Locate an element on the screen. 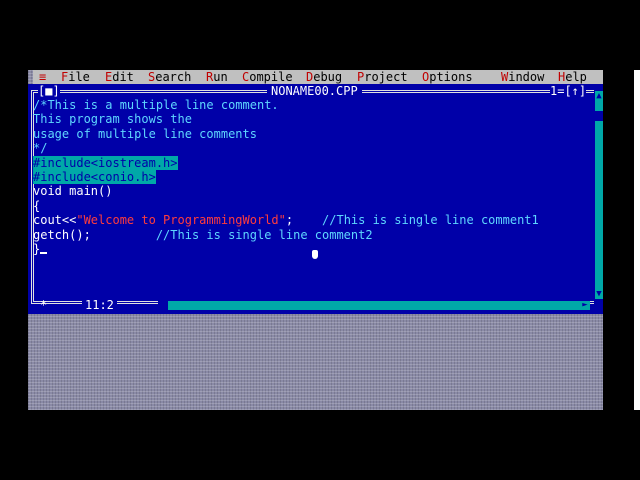 This screenshot has width=640, height=480. menu-options: Options is located at coordinates (447, 77).